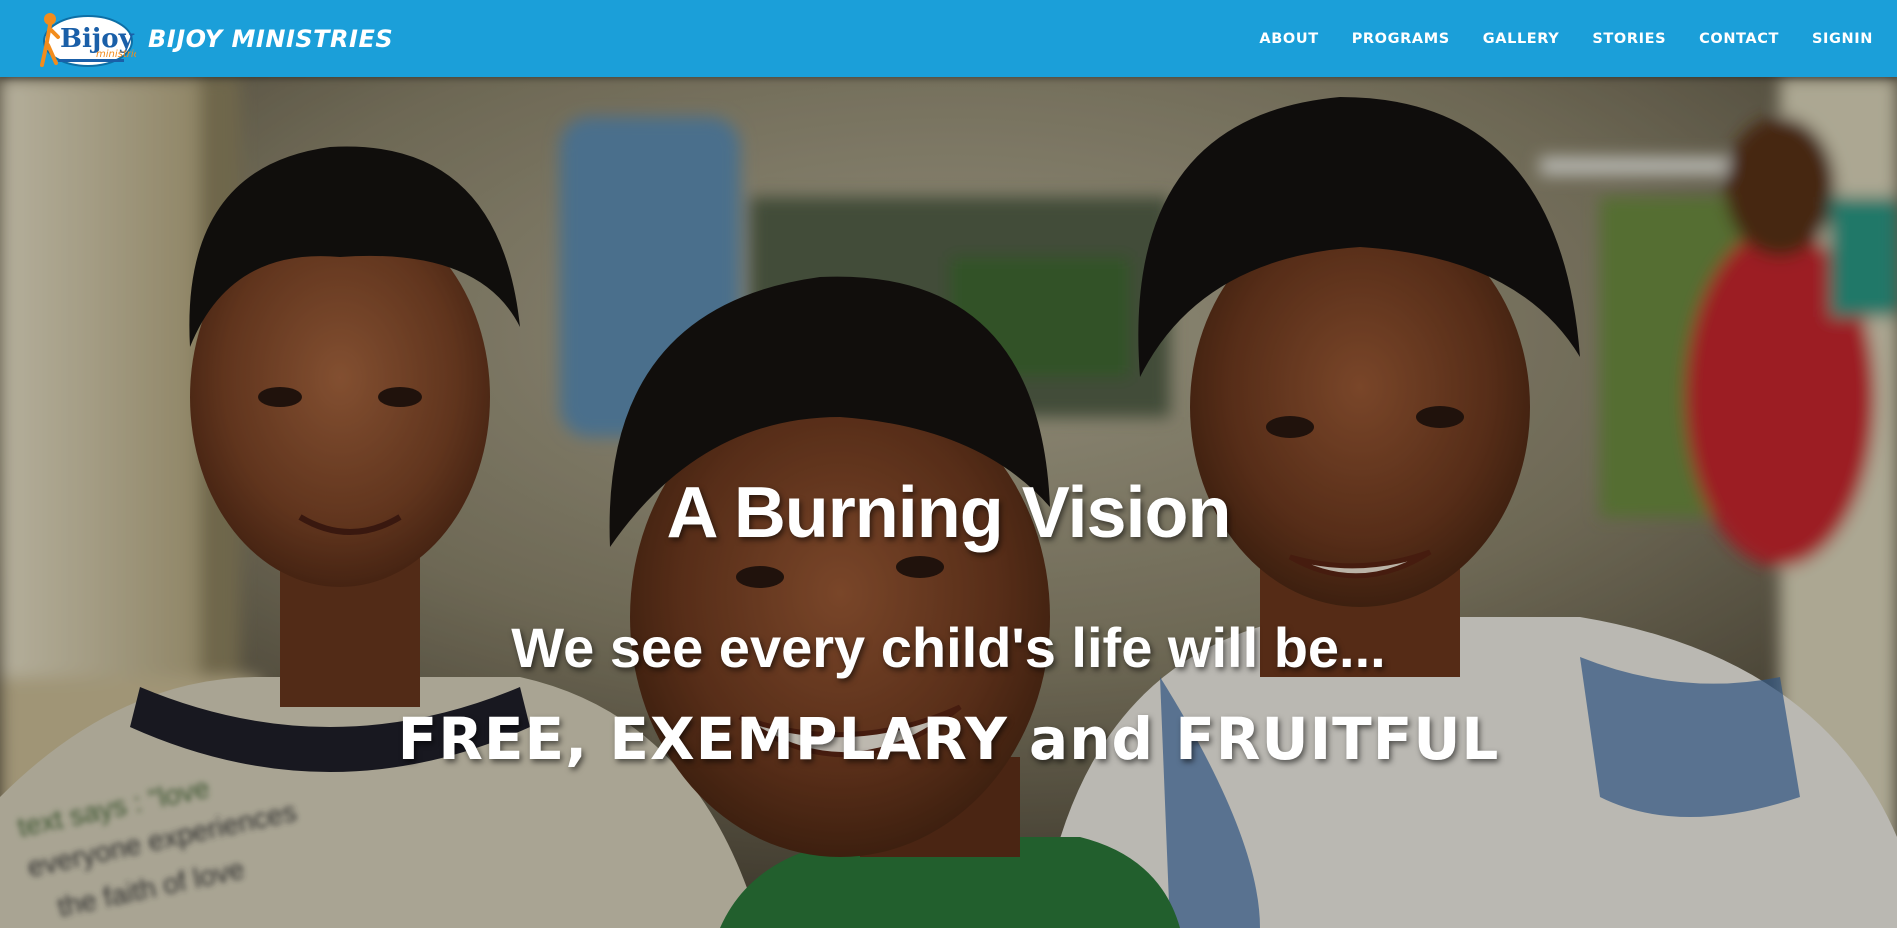 Image resolution: width=1897 pixels, height=928 pixels. Describe the element at coordinates (116, 54) in the screenshot. I see `svg-text: ministries` at that location.